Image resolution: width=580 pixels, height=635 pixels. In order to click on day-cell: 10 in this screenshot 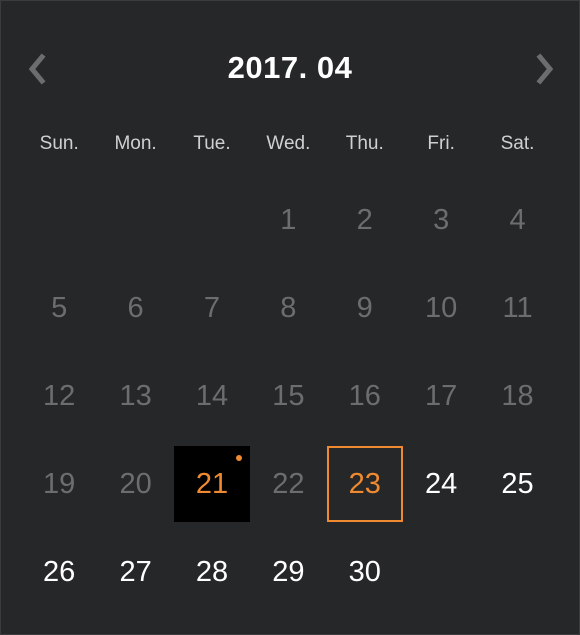, I will do `click(441, 308)`.